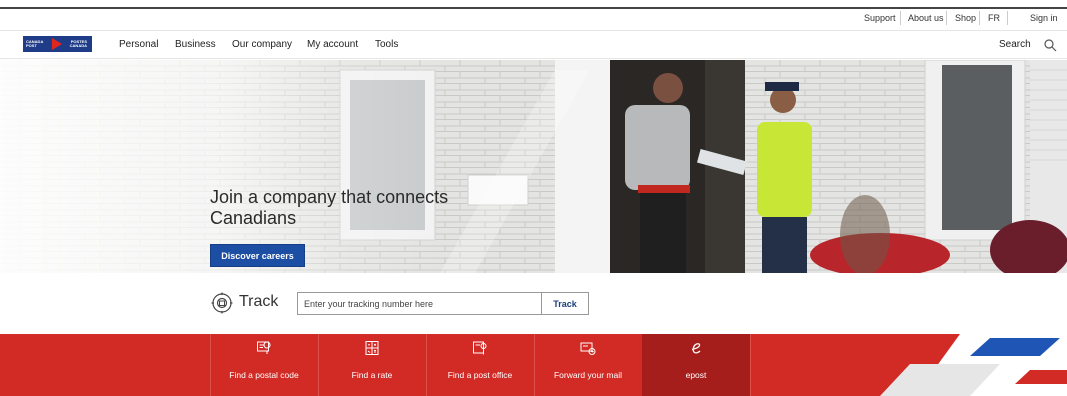 The height and width of the screenshot is (396, 1067). Describe the element at coordinates (195, 44) in the screenshot. I see `nav-business: Business` at that location.